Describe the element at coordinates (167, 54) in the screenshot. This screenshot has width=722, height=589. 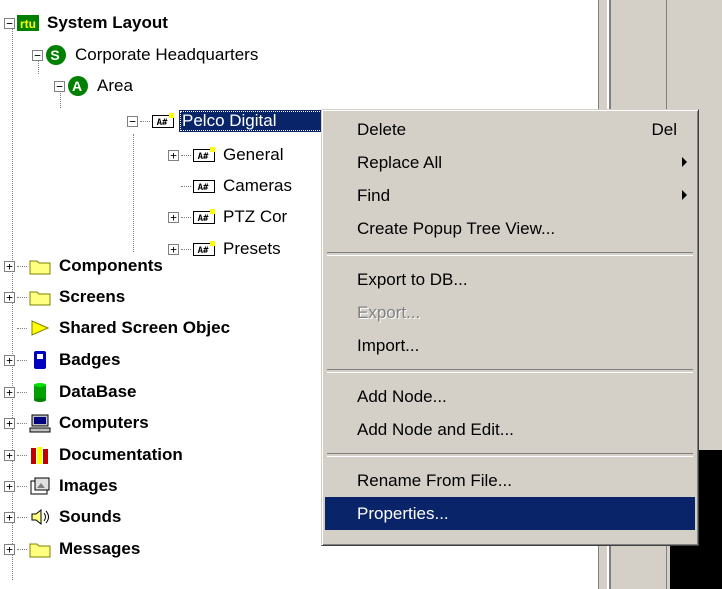
I see `tree-label: Corporate Headquarters` at that location.